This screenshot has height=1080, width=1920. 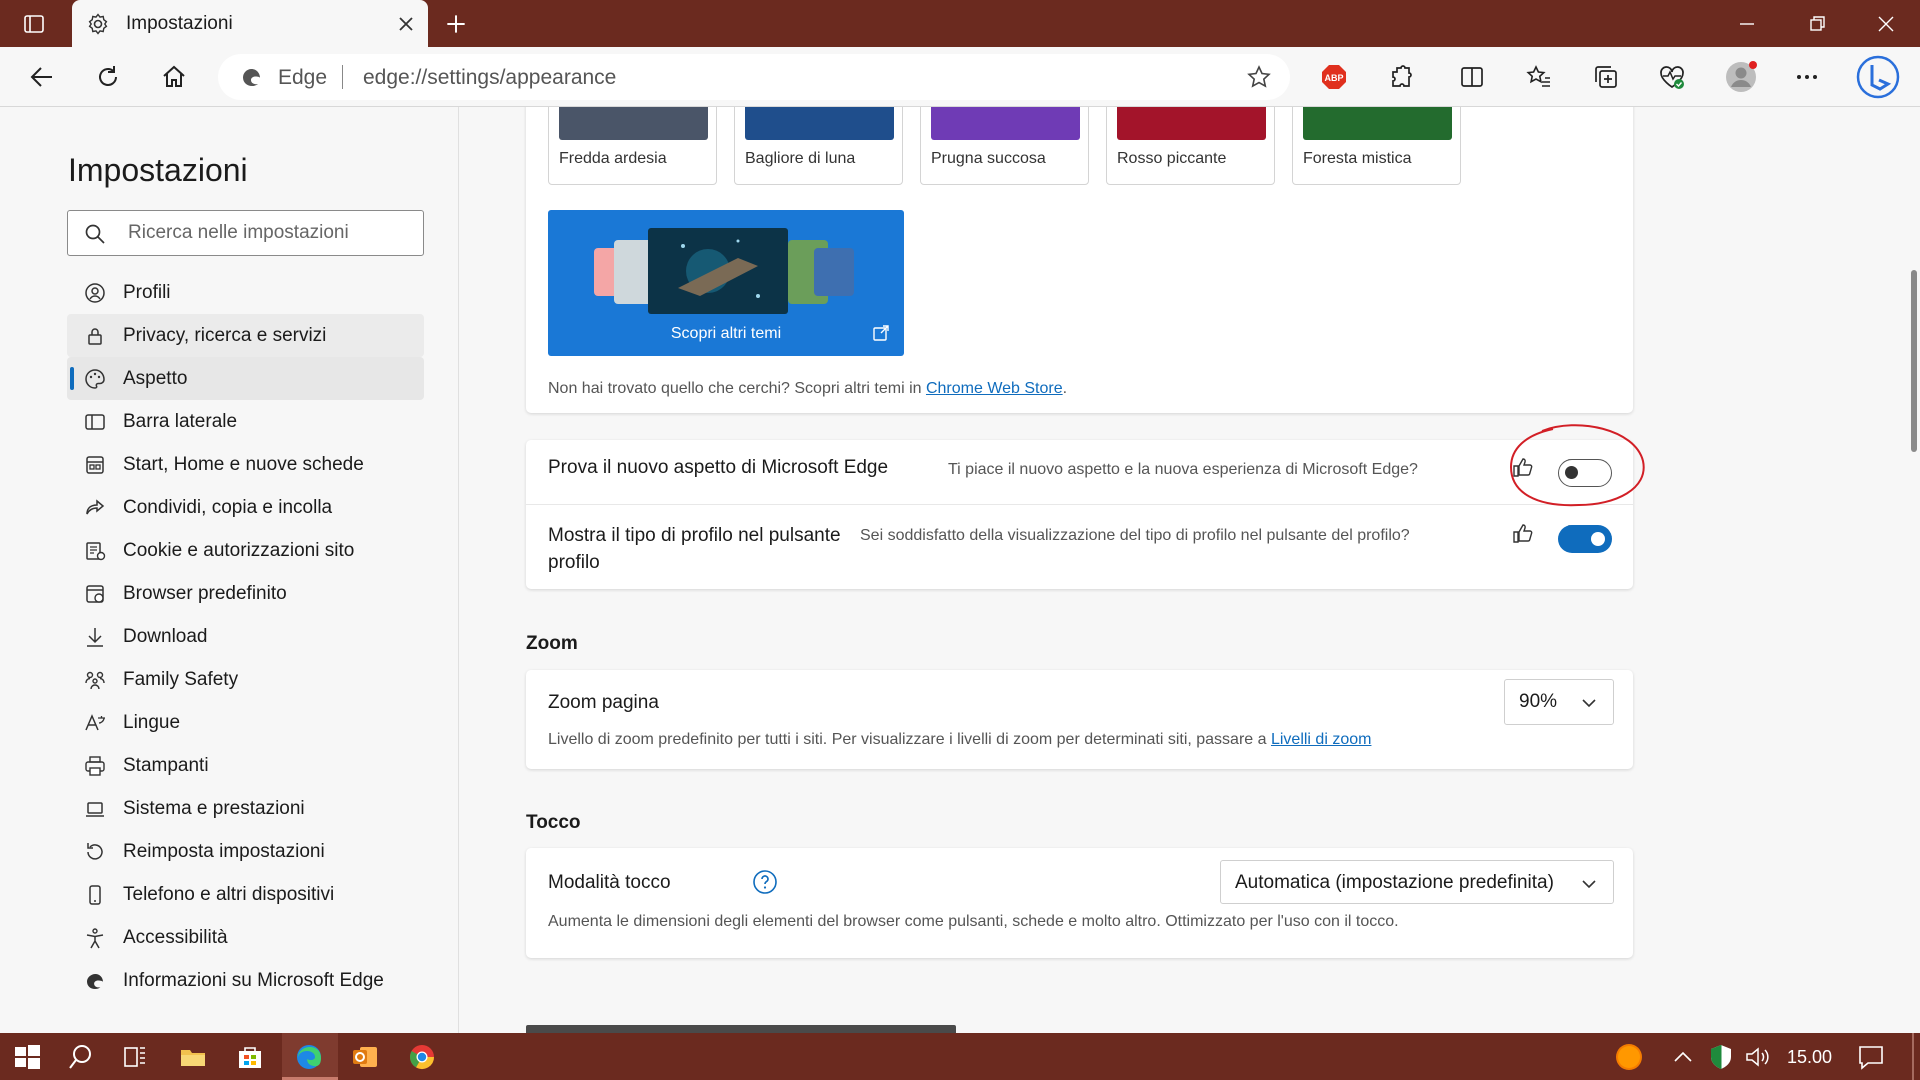 I want to click on discover-themes-button: Scopri altri temi, so click(x=726, y=283).